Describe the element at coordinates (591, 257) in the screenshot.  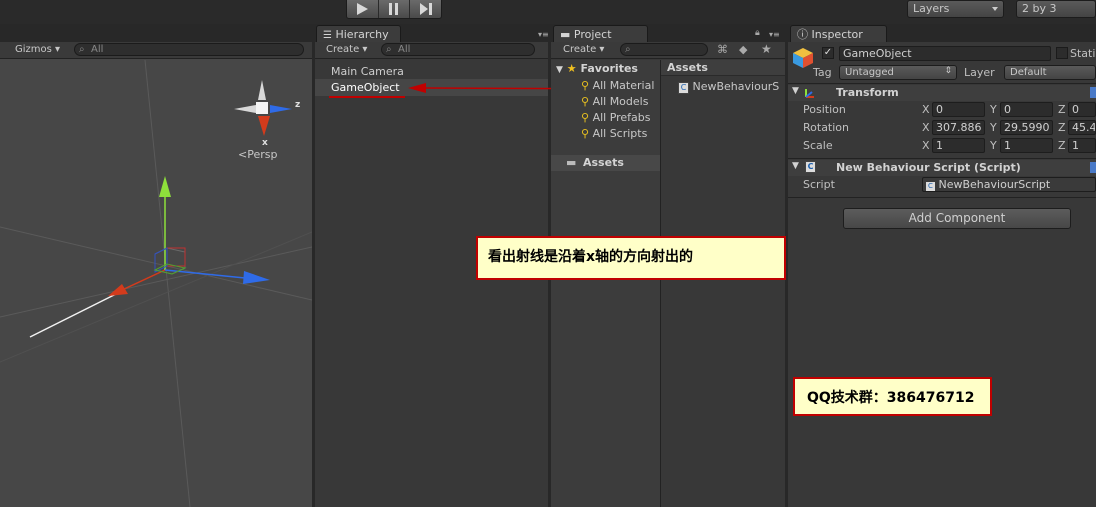
I see `ray-note-text: 看出射线是沿着x轴的方向射出的` at that location.